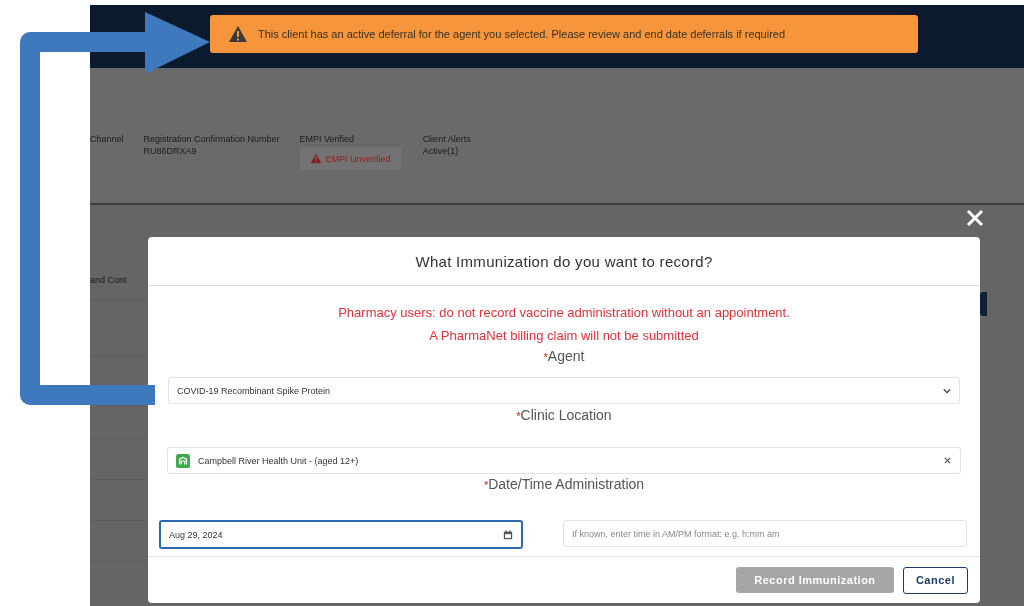 The image size is (1024, 606). Describe the element at coordinates (211, 139) in the screenshot. I see `field-label: Registration Confirmation Number` at that location.